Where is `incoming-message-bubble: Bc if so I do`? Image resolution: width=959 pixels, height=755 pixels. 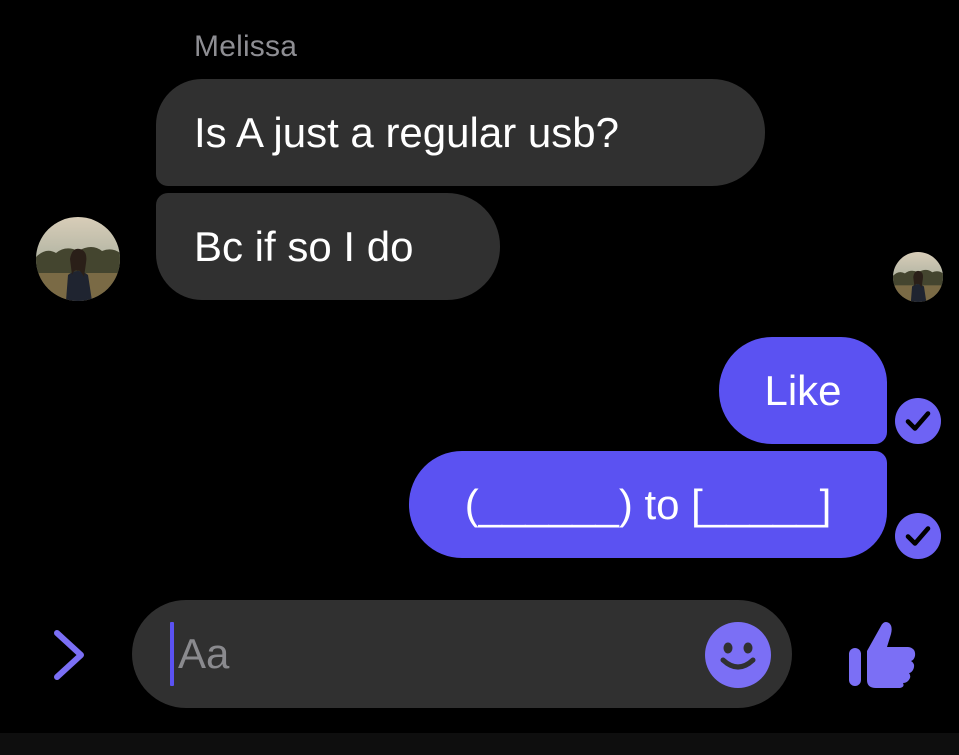
incoming-message-bubble: Bc if so I do is located at coordinates (328, 246).